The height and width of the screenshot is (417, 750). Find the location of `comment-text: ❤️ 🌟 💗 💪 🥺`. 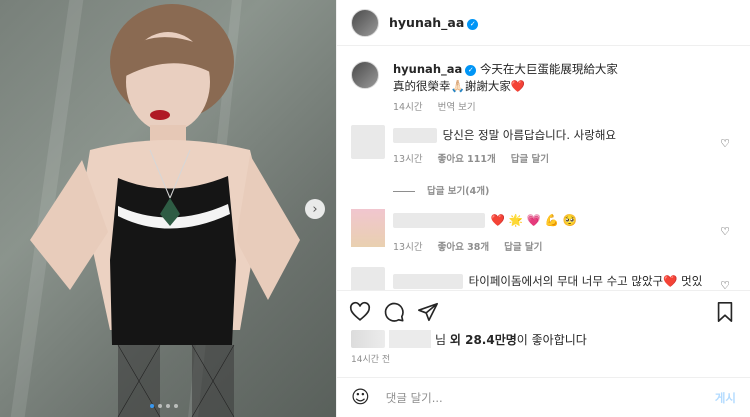

comment-text: ❤️ 🌟 💗 💪 🥺 is located at coordinates (533, 220).